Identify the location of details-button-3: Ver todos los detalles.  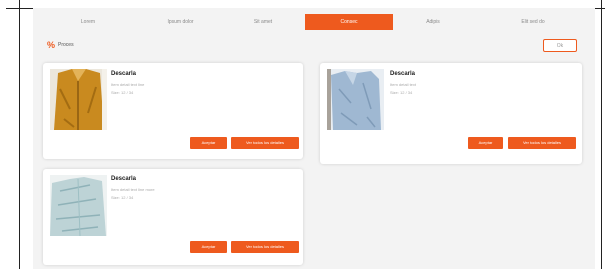
(265, 247).